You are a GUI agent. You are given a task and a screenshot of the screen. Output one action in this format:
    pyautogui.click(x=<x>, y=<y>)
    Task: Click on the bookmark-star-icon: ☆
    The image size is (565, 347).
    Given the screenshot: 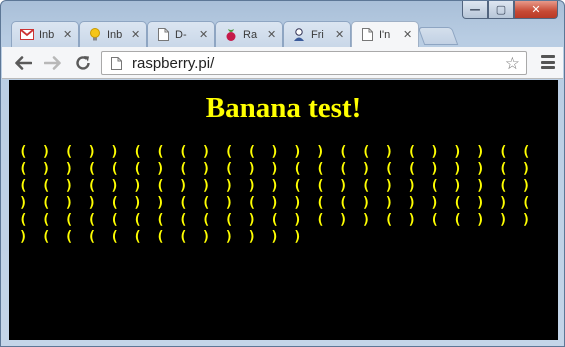 What is the action you would take?
    pyautogui.click(x=512, y=64)
    